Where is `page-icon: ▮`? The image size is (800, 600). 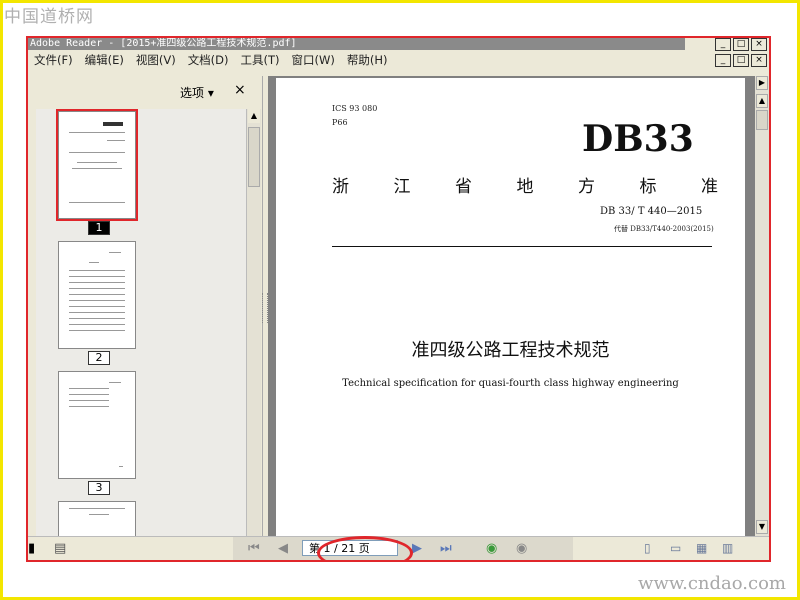 page-icon: ▮ is located at coordinates (31, 549).